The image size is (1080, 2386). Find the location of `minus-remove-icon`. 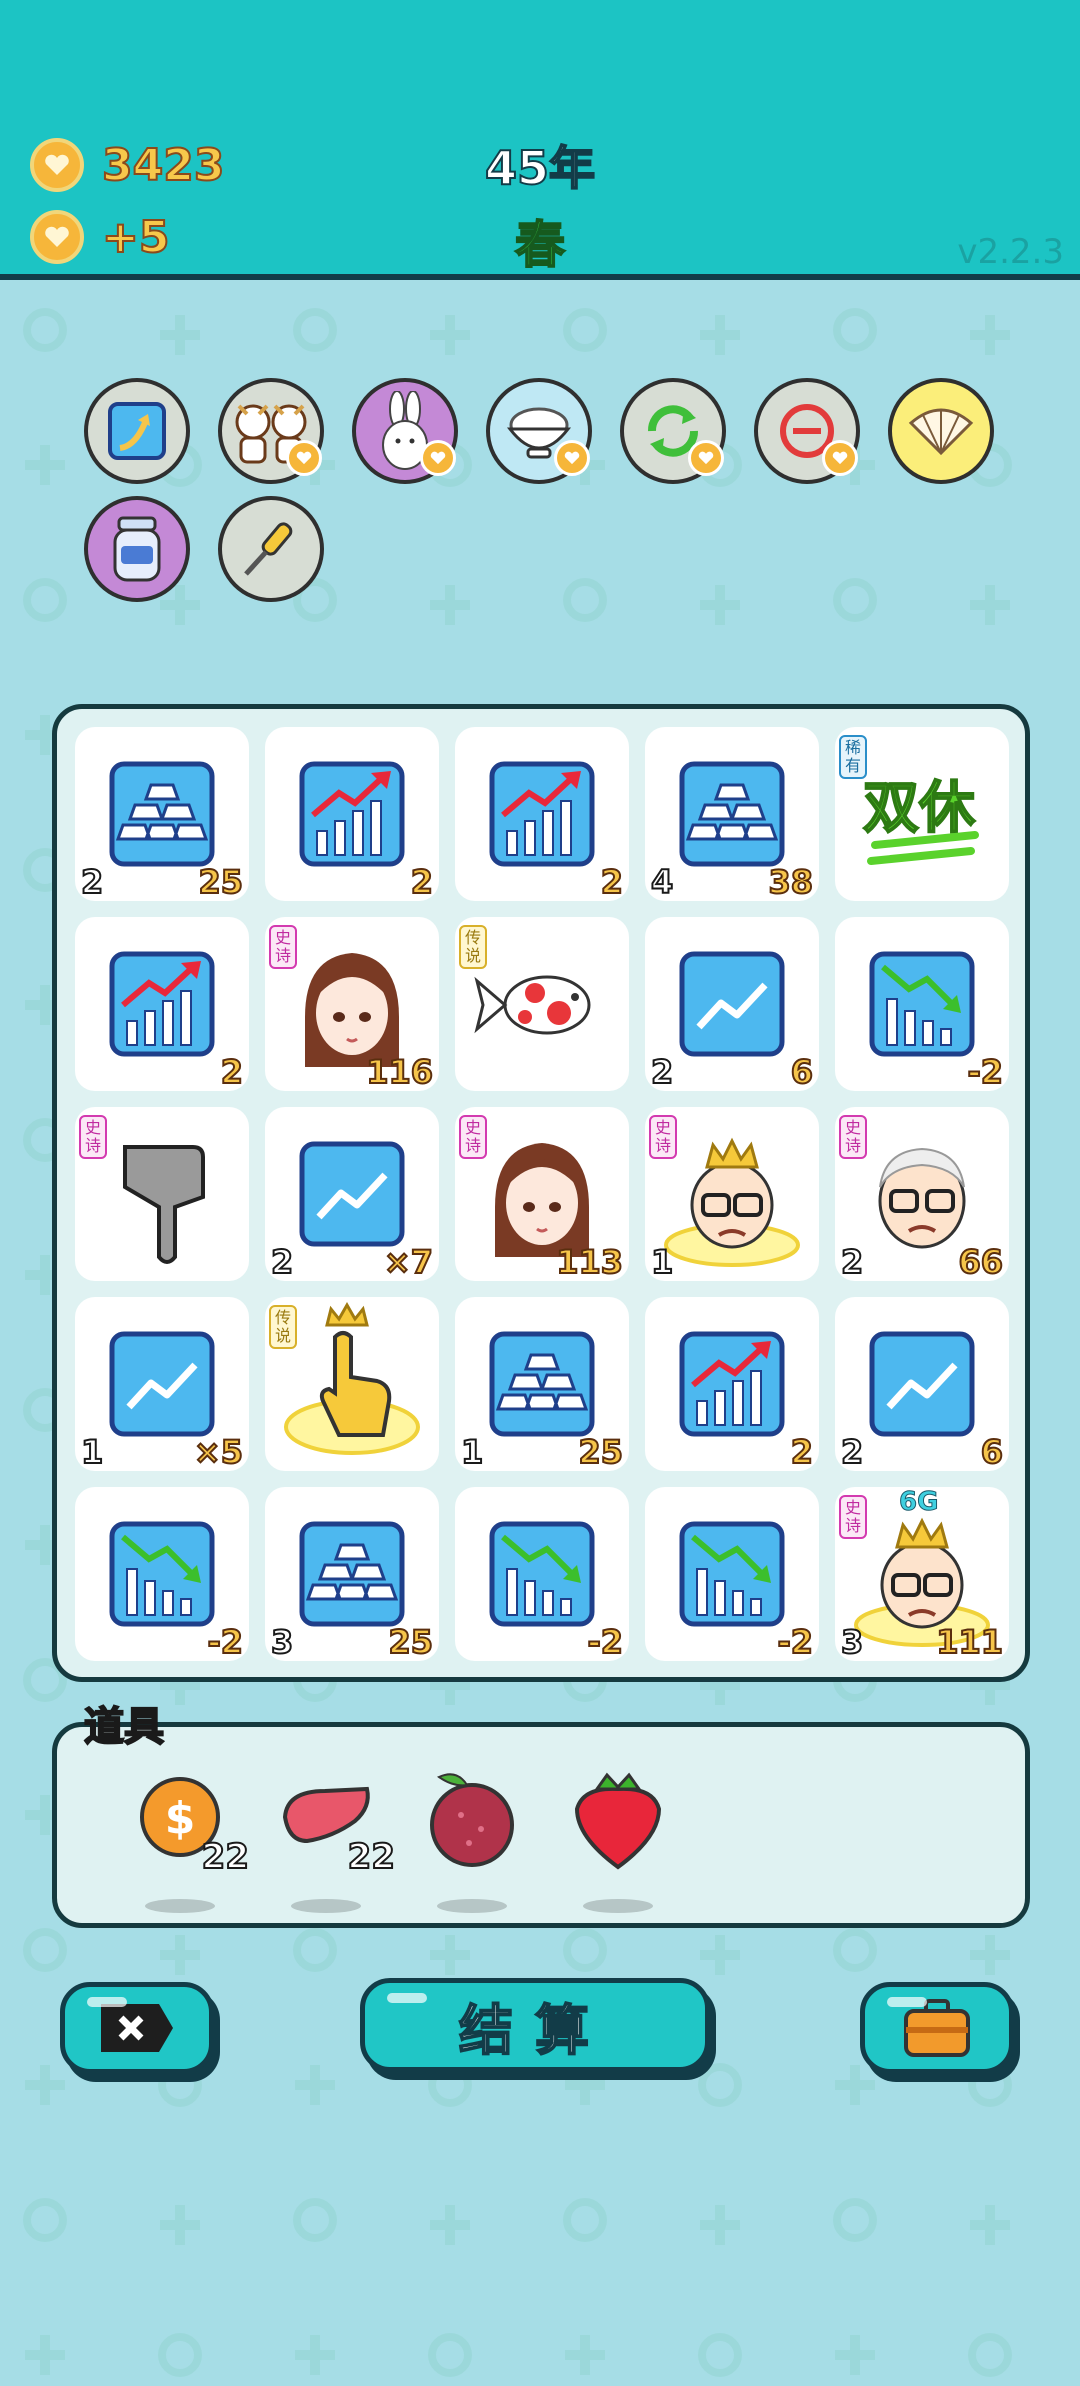

minus-remove-icon is located at coordinates (807, 431).